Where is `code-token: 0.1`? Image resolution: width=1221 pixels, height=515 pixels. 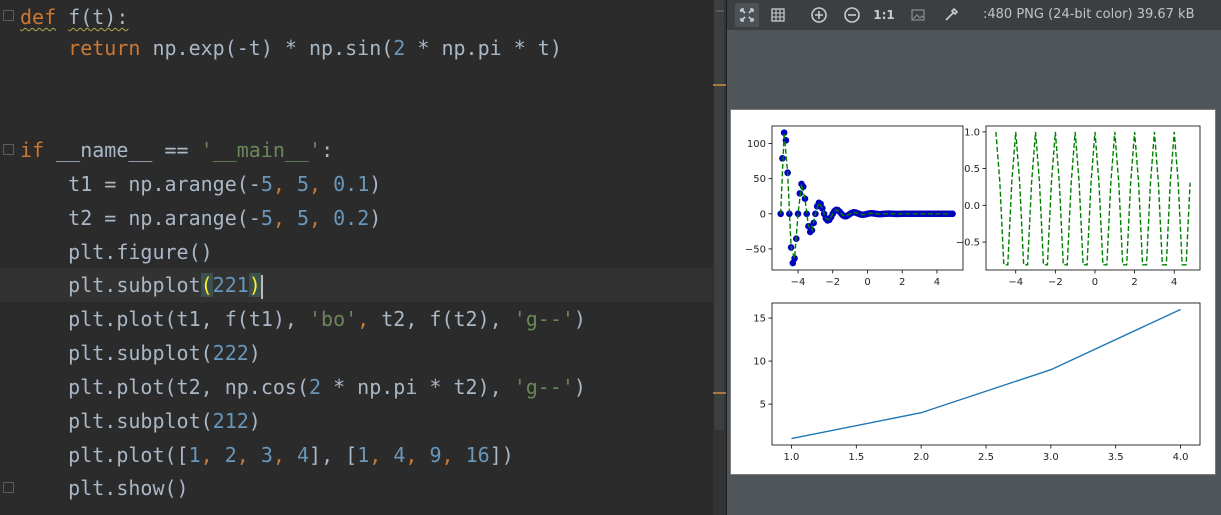 code-token: 0.1 is located at coordinates (351, 184).